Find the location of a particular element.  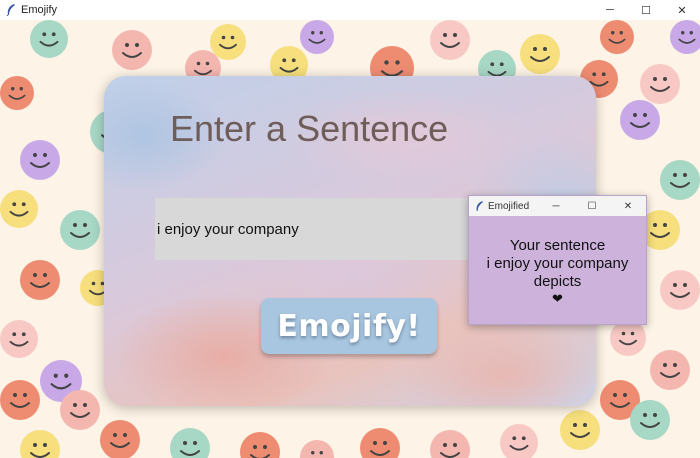

sentence-input is located at coordinates (325, 229).